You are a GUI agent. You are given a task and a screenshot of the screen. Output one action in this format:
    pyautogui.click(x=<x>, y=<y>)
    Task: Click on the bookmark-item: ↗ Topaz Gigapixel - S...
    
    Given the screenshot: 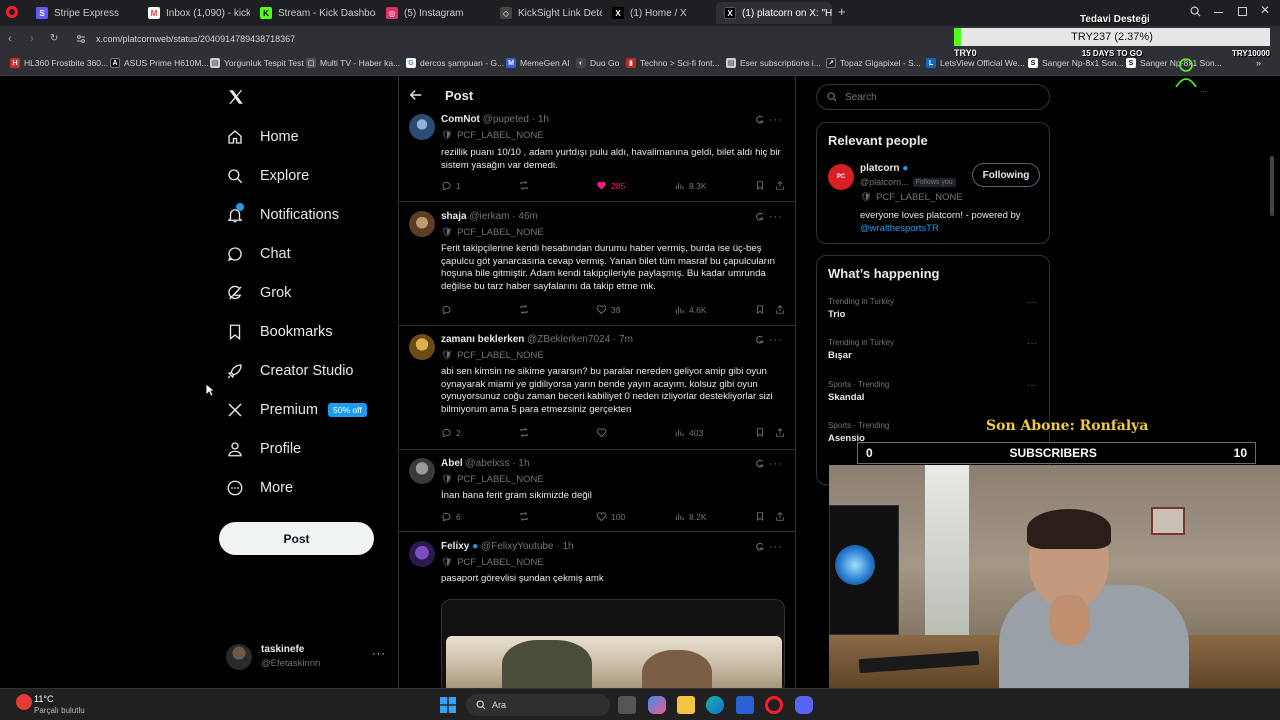 What is the action you would take?
    pyautogui.click(x=873, y=63)
    